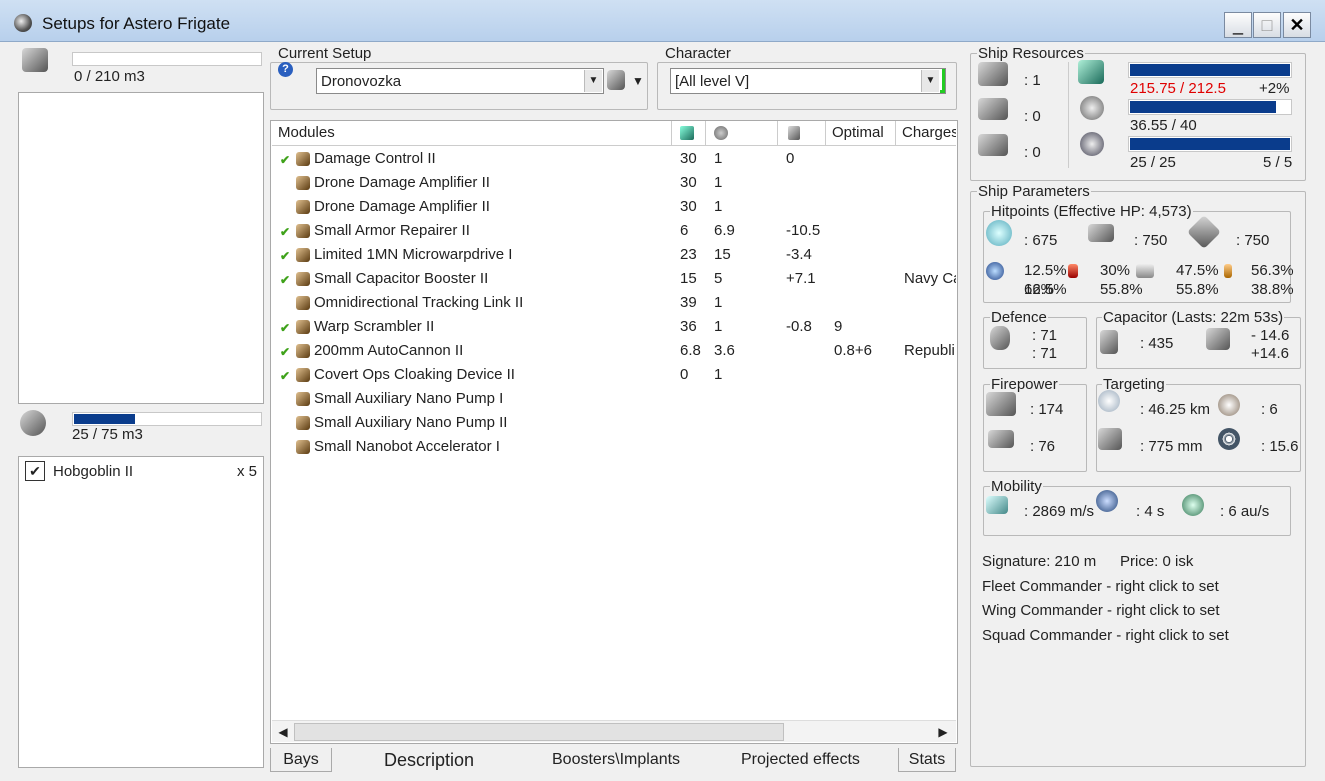 The height and width of the screenshot is (781, 1325). What do you see at coordinates (616, 760) in the screenshot?
I see `tab-boosters-implants: Boosters\Implants` at bounding box center [616, 760].